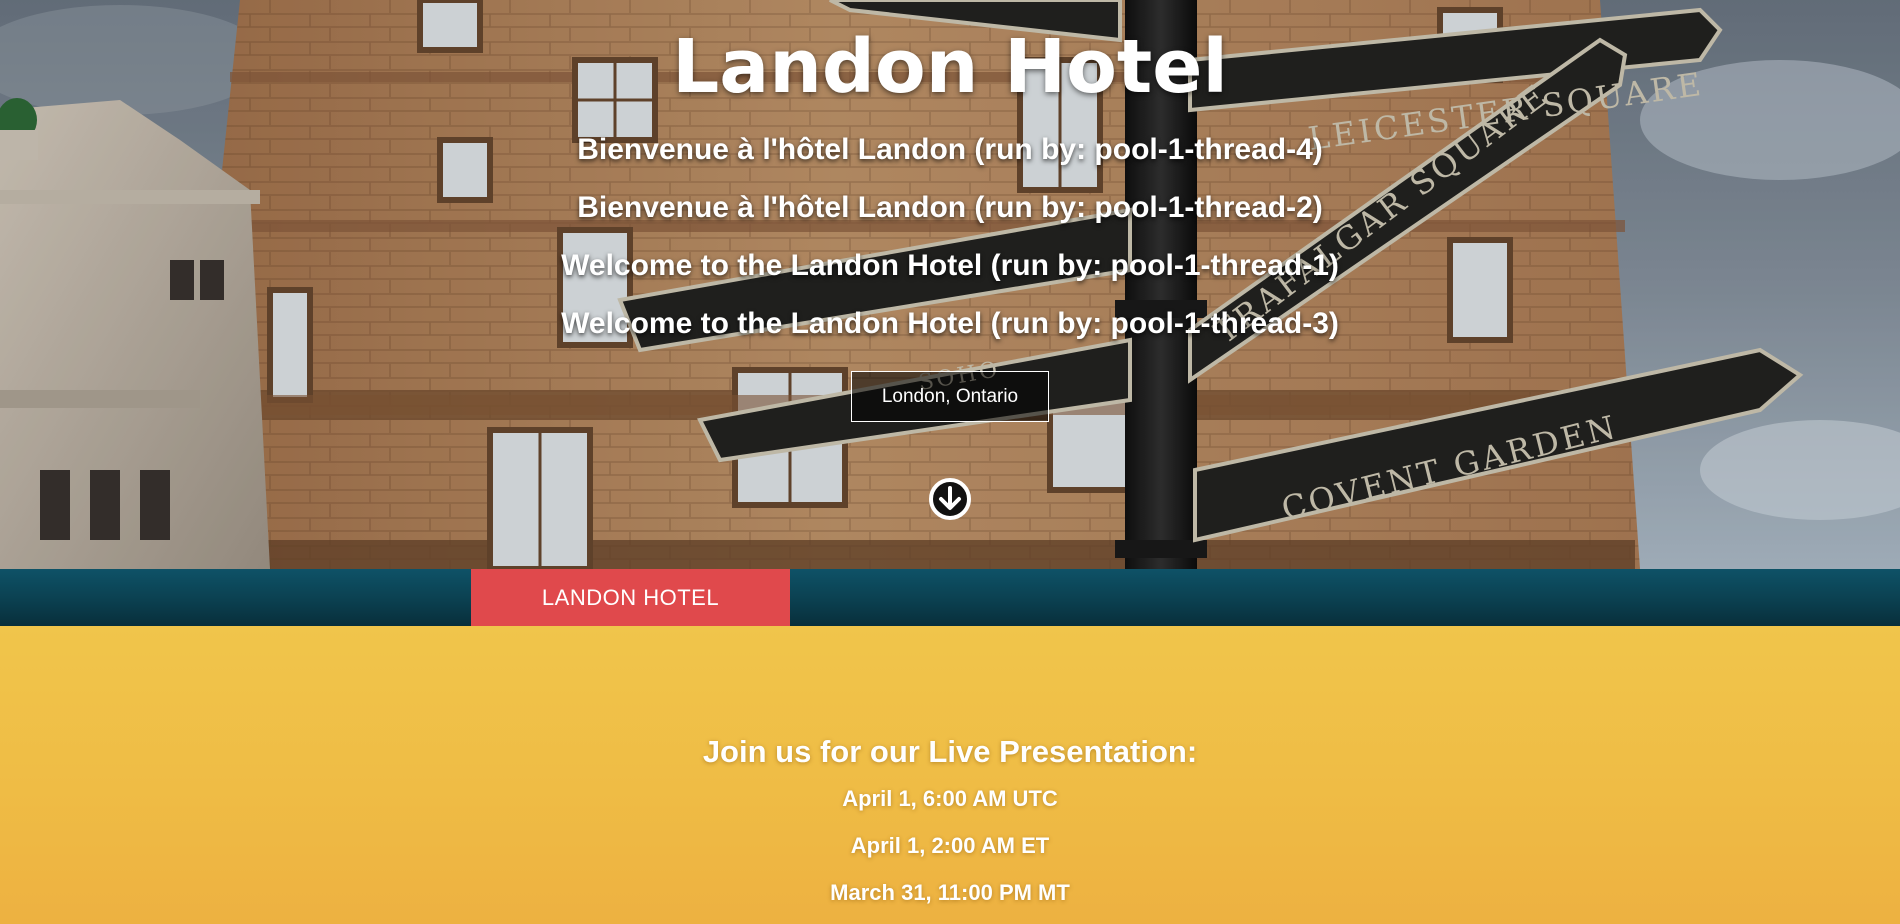 Image resolution: width=1900 pixels, height=924 pixels. I want to click on presentation-time: April 1, 2:00 AM ET, so click(950, 845).